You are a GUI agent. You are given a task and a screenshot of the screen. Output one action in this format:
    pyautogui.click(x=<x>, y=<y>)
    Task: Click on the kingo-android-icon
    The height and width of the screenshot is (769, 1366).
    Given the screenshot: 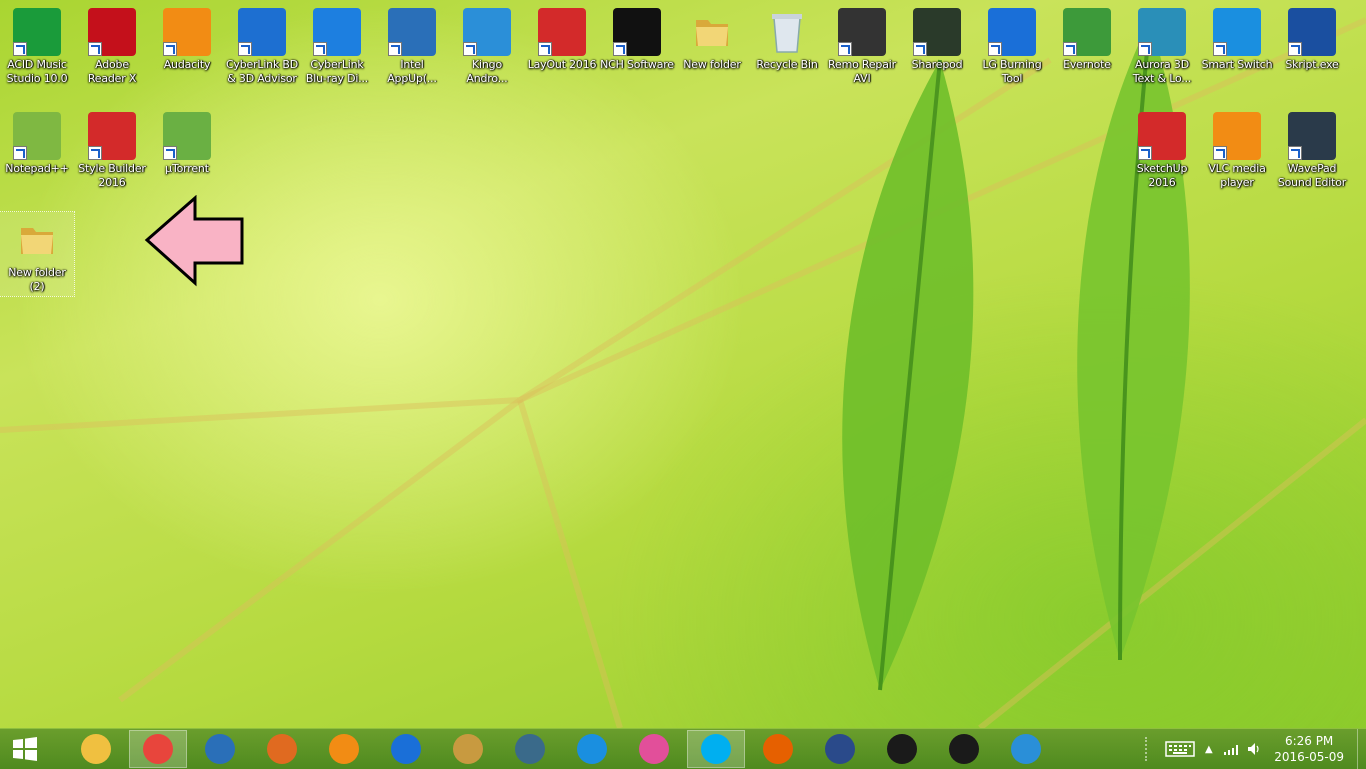 What is the action you would take?
    pyautogui.click(x=487, y=32)
    